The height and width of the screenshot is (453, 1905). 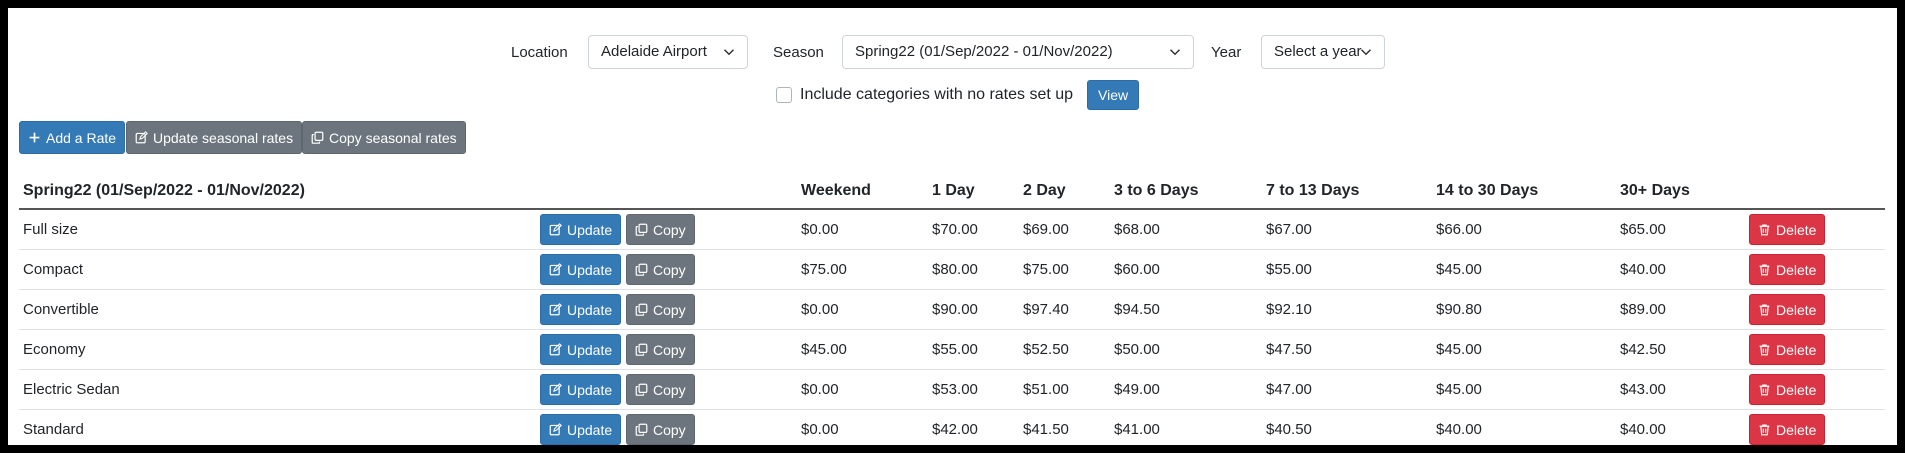 I want to click on rate-1-day: $53.00, so click(x=955, y=389).